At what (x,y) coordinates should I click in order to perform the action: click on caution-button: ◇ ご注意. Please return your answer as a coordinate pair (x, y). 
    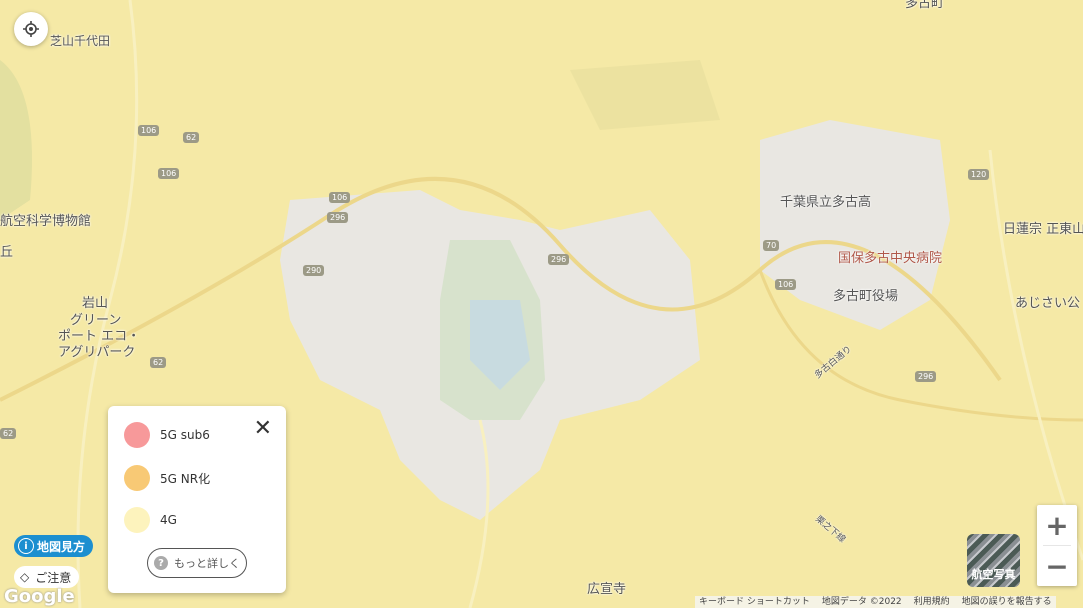
    Looking at the image, I should click on (47, 577).